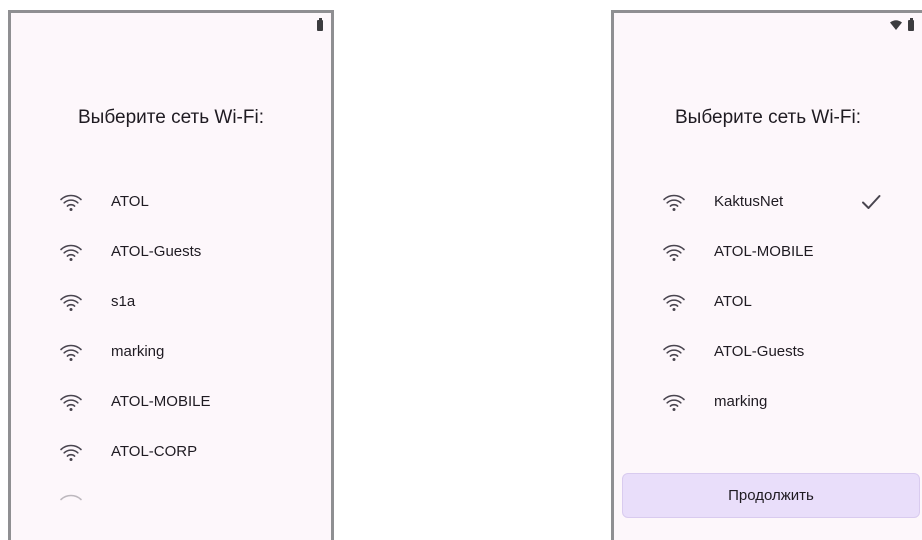  Describe the element at coordinates (123, 301) in the screenshot. I see `network-name: s1a` at that location.